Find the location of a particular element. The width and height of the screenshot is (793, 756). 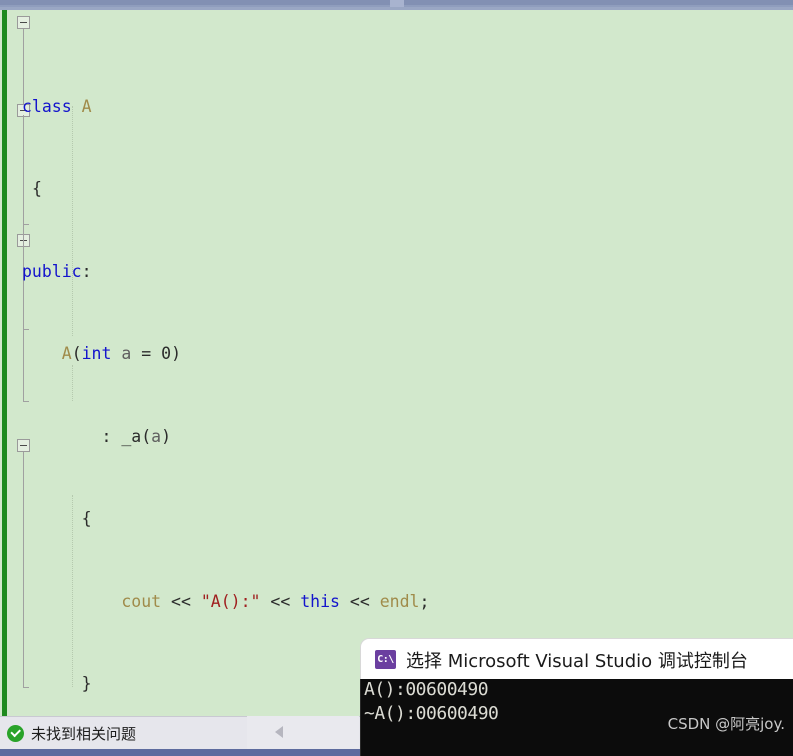

console-output-line: A():00600490 is located at coordinates (426, 689).